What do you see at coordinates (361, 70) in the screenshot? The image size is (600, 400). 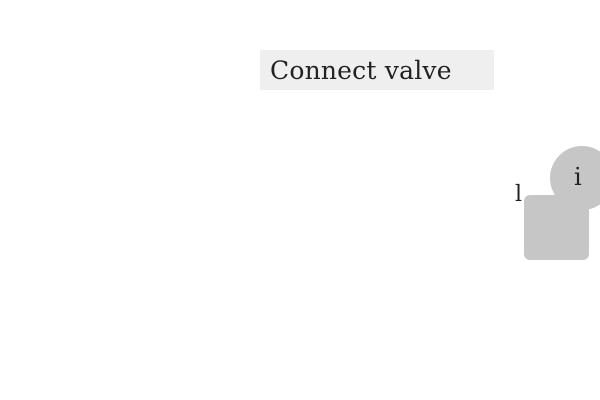 I see `page-title: Connect valve` at bounding box center [361, 70].